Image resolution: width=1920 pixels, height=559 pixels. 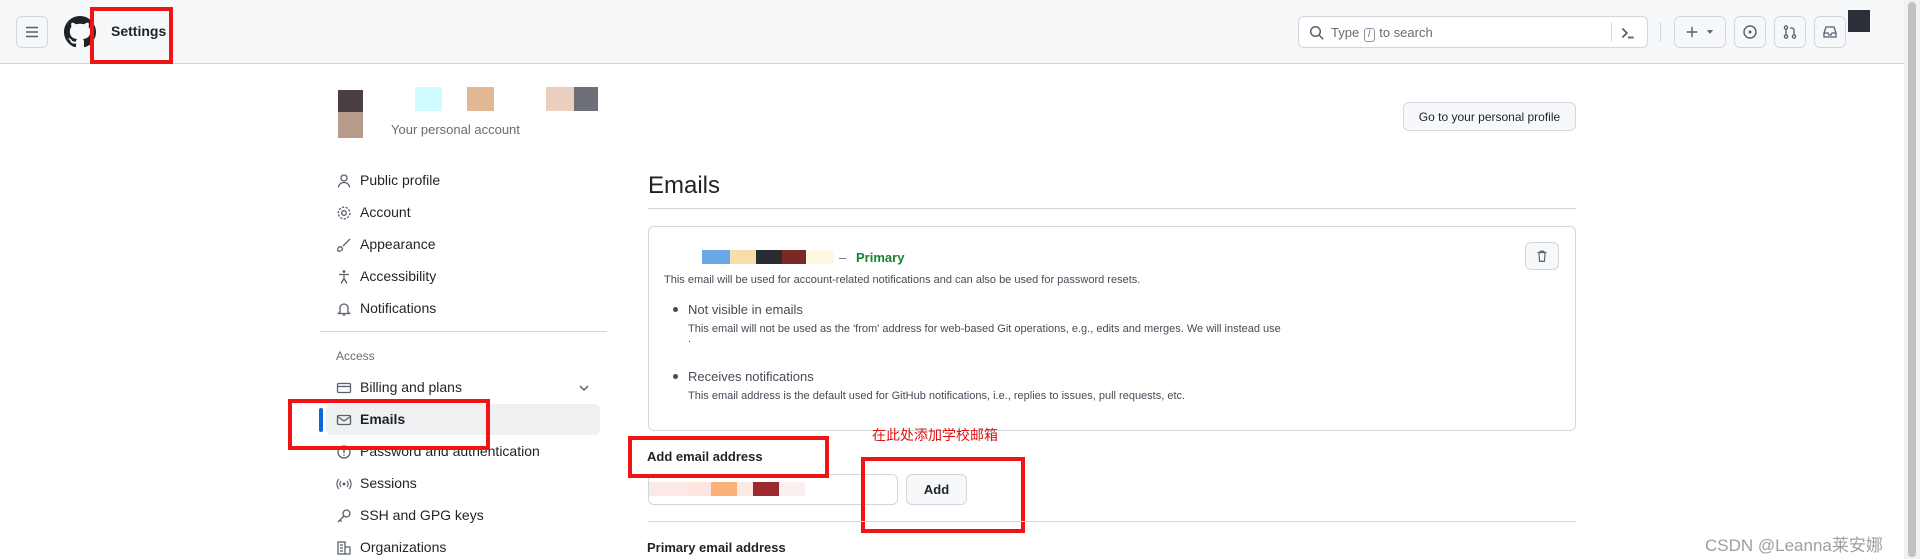 What do you see at coordinates (400, 180) in the screenshot?
I see `sidebar-item-label: Public profile` at bounding box center [400, 180].